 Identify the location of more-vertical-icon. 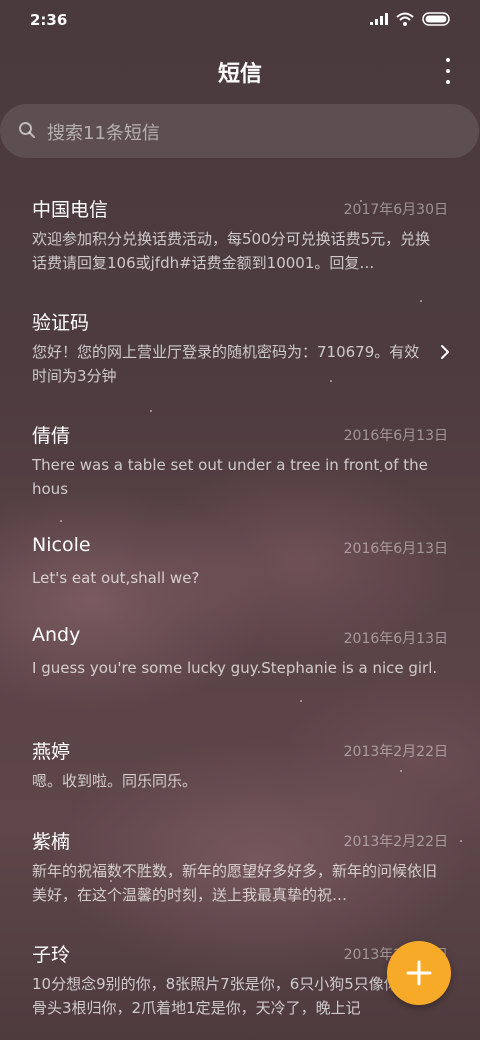
(448, 60).